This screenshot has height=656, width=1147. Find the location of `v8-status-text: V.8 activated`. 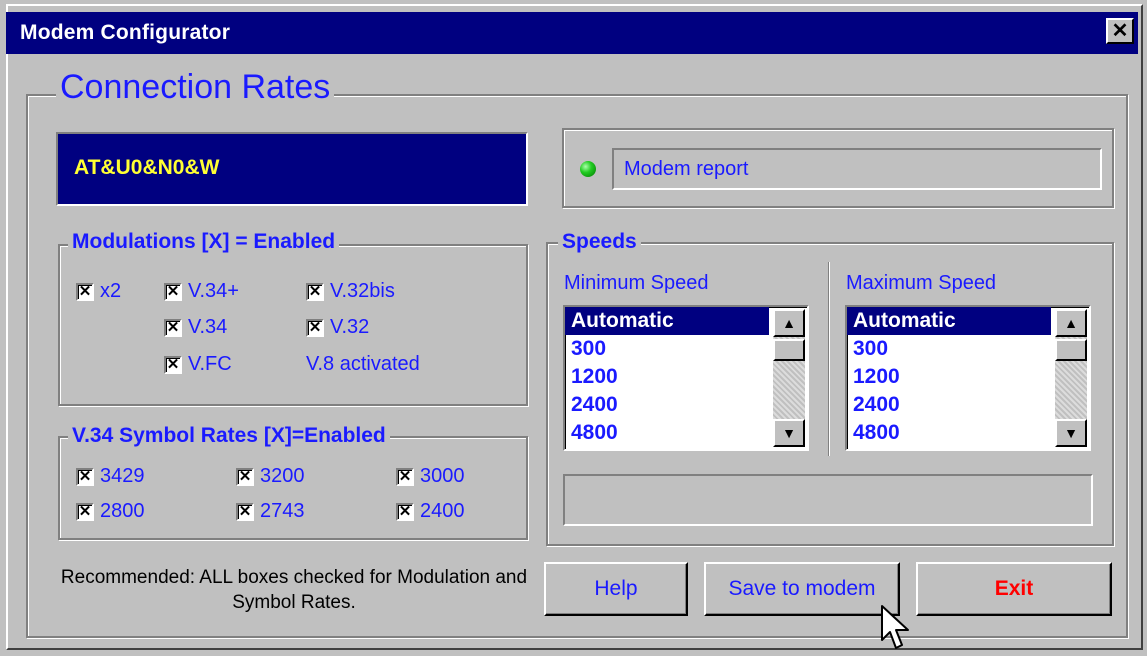

v8-status-text: V.8 activated is located at coordinates (363, 364).